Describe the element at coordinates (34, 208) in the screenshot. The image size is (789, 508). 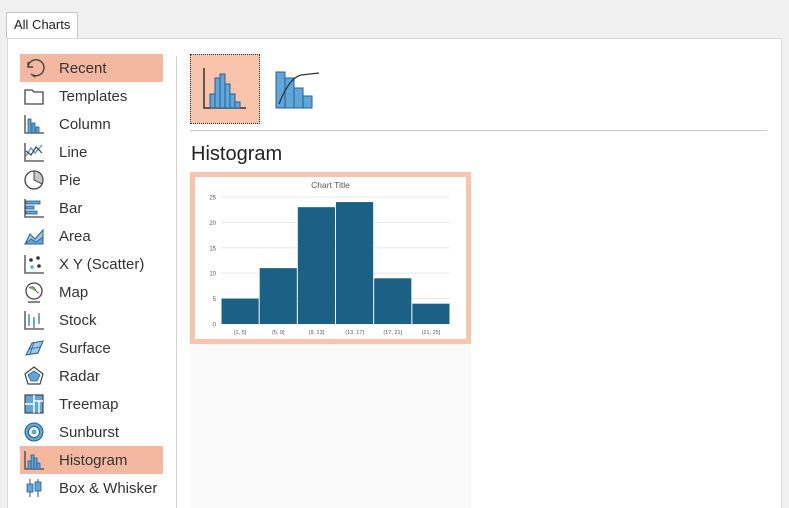
I see `bar-chart-icon` at that location.